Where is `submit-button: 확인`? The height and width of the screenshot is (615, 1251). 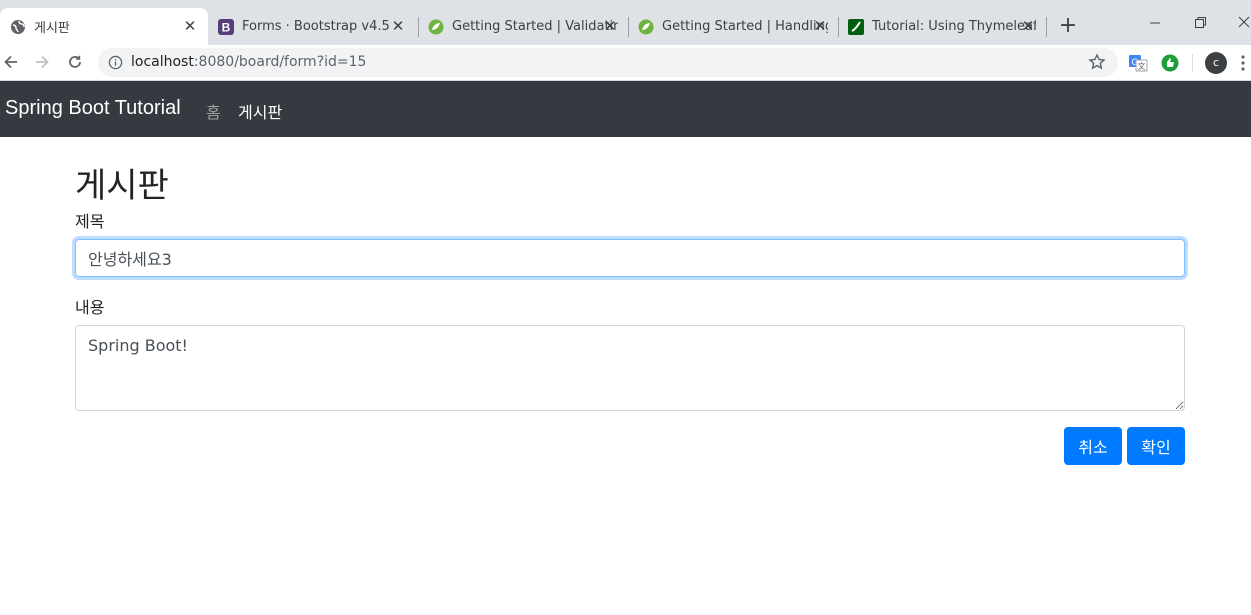
submit-button: 확인 is located at coordinates (1156, 446).